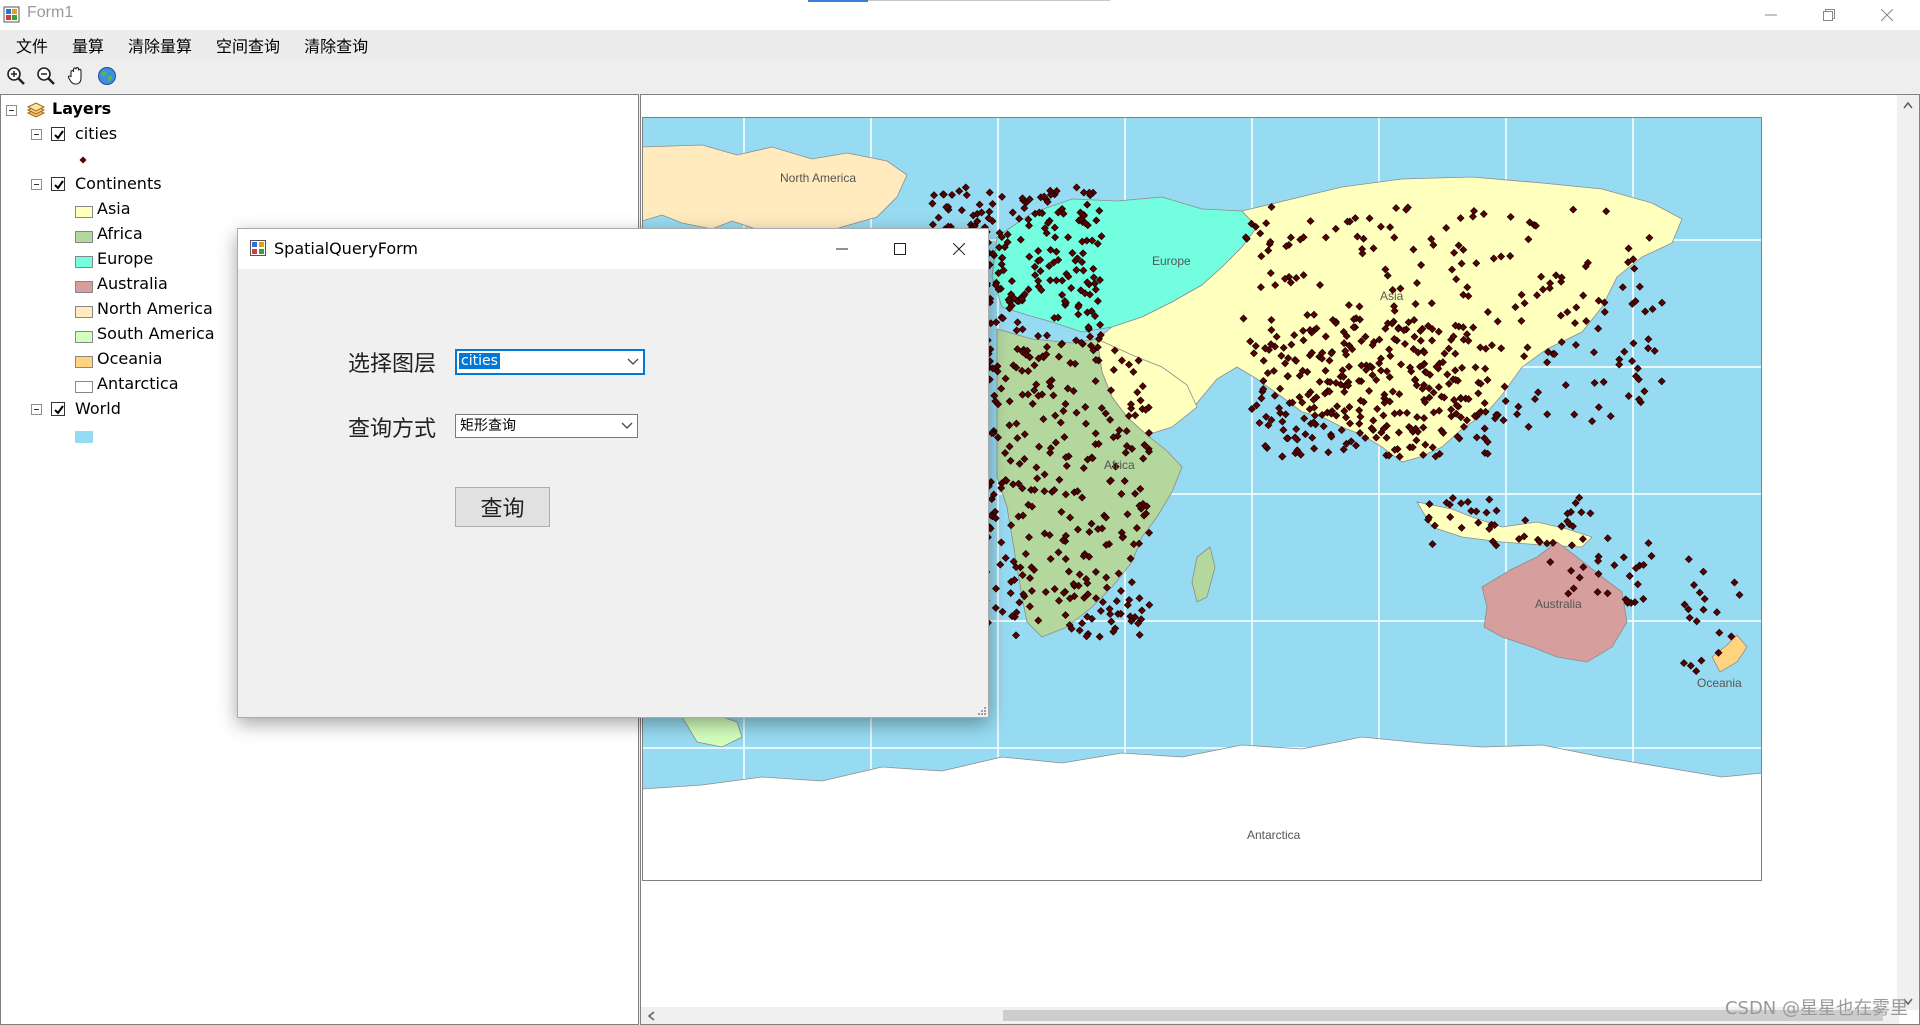  Describe the element at coordinates (258, 248) in the screenshot. I see `dialog-app-icon` at that location.